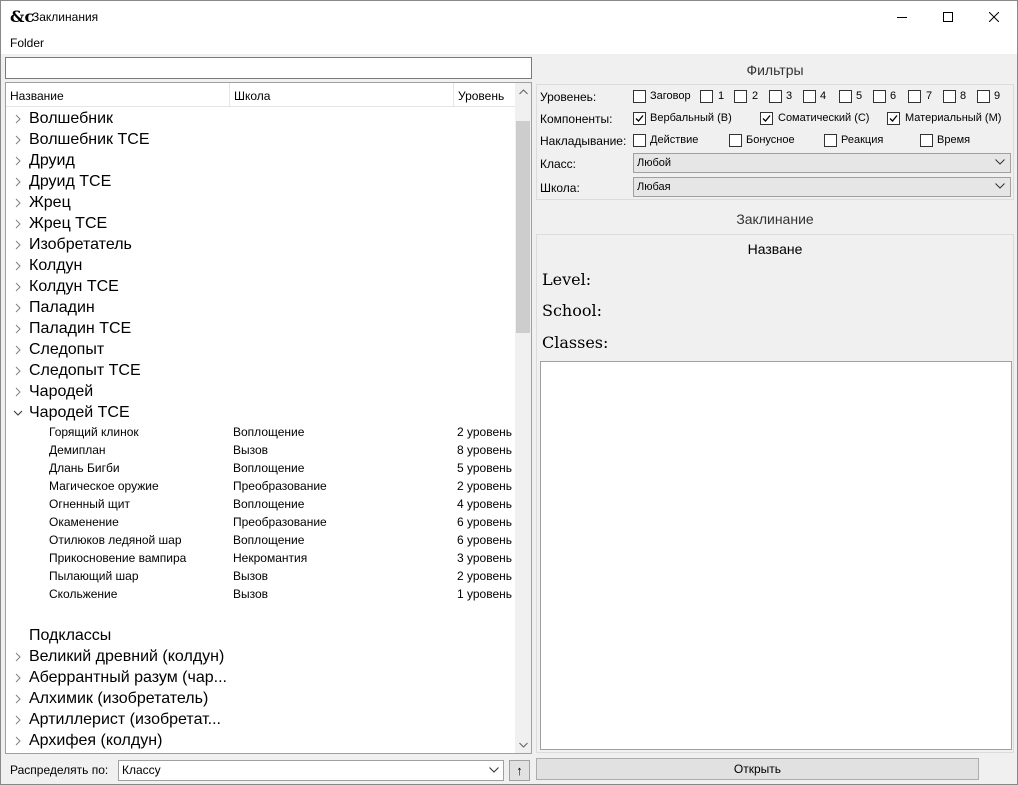 The image size is (1018, 785). What do you see at coordinates (523, 418) in the screenshot?
I see `tree-scrollbar` at bounding box center [523, 418].